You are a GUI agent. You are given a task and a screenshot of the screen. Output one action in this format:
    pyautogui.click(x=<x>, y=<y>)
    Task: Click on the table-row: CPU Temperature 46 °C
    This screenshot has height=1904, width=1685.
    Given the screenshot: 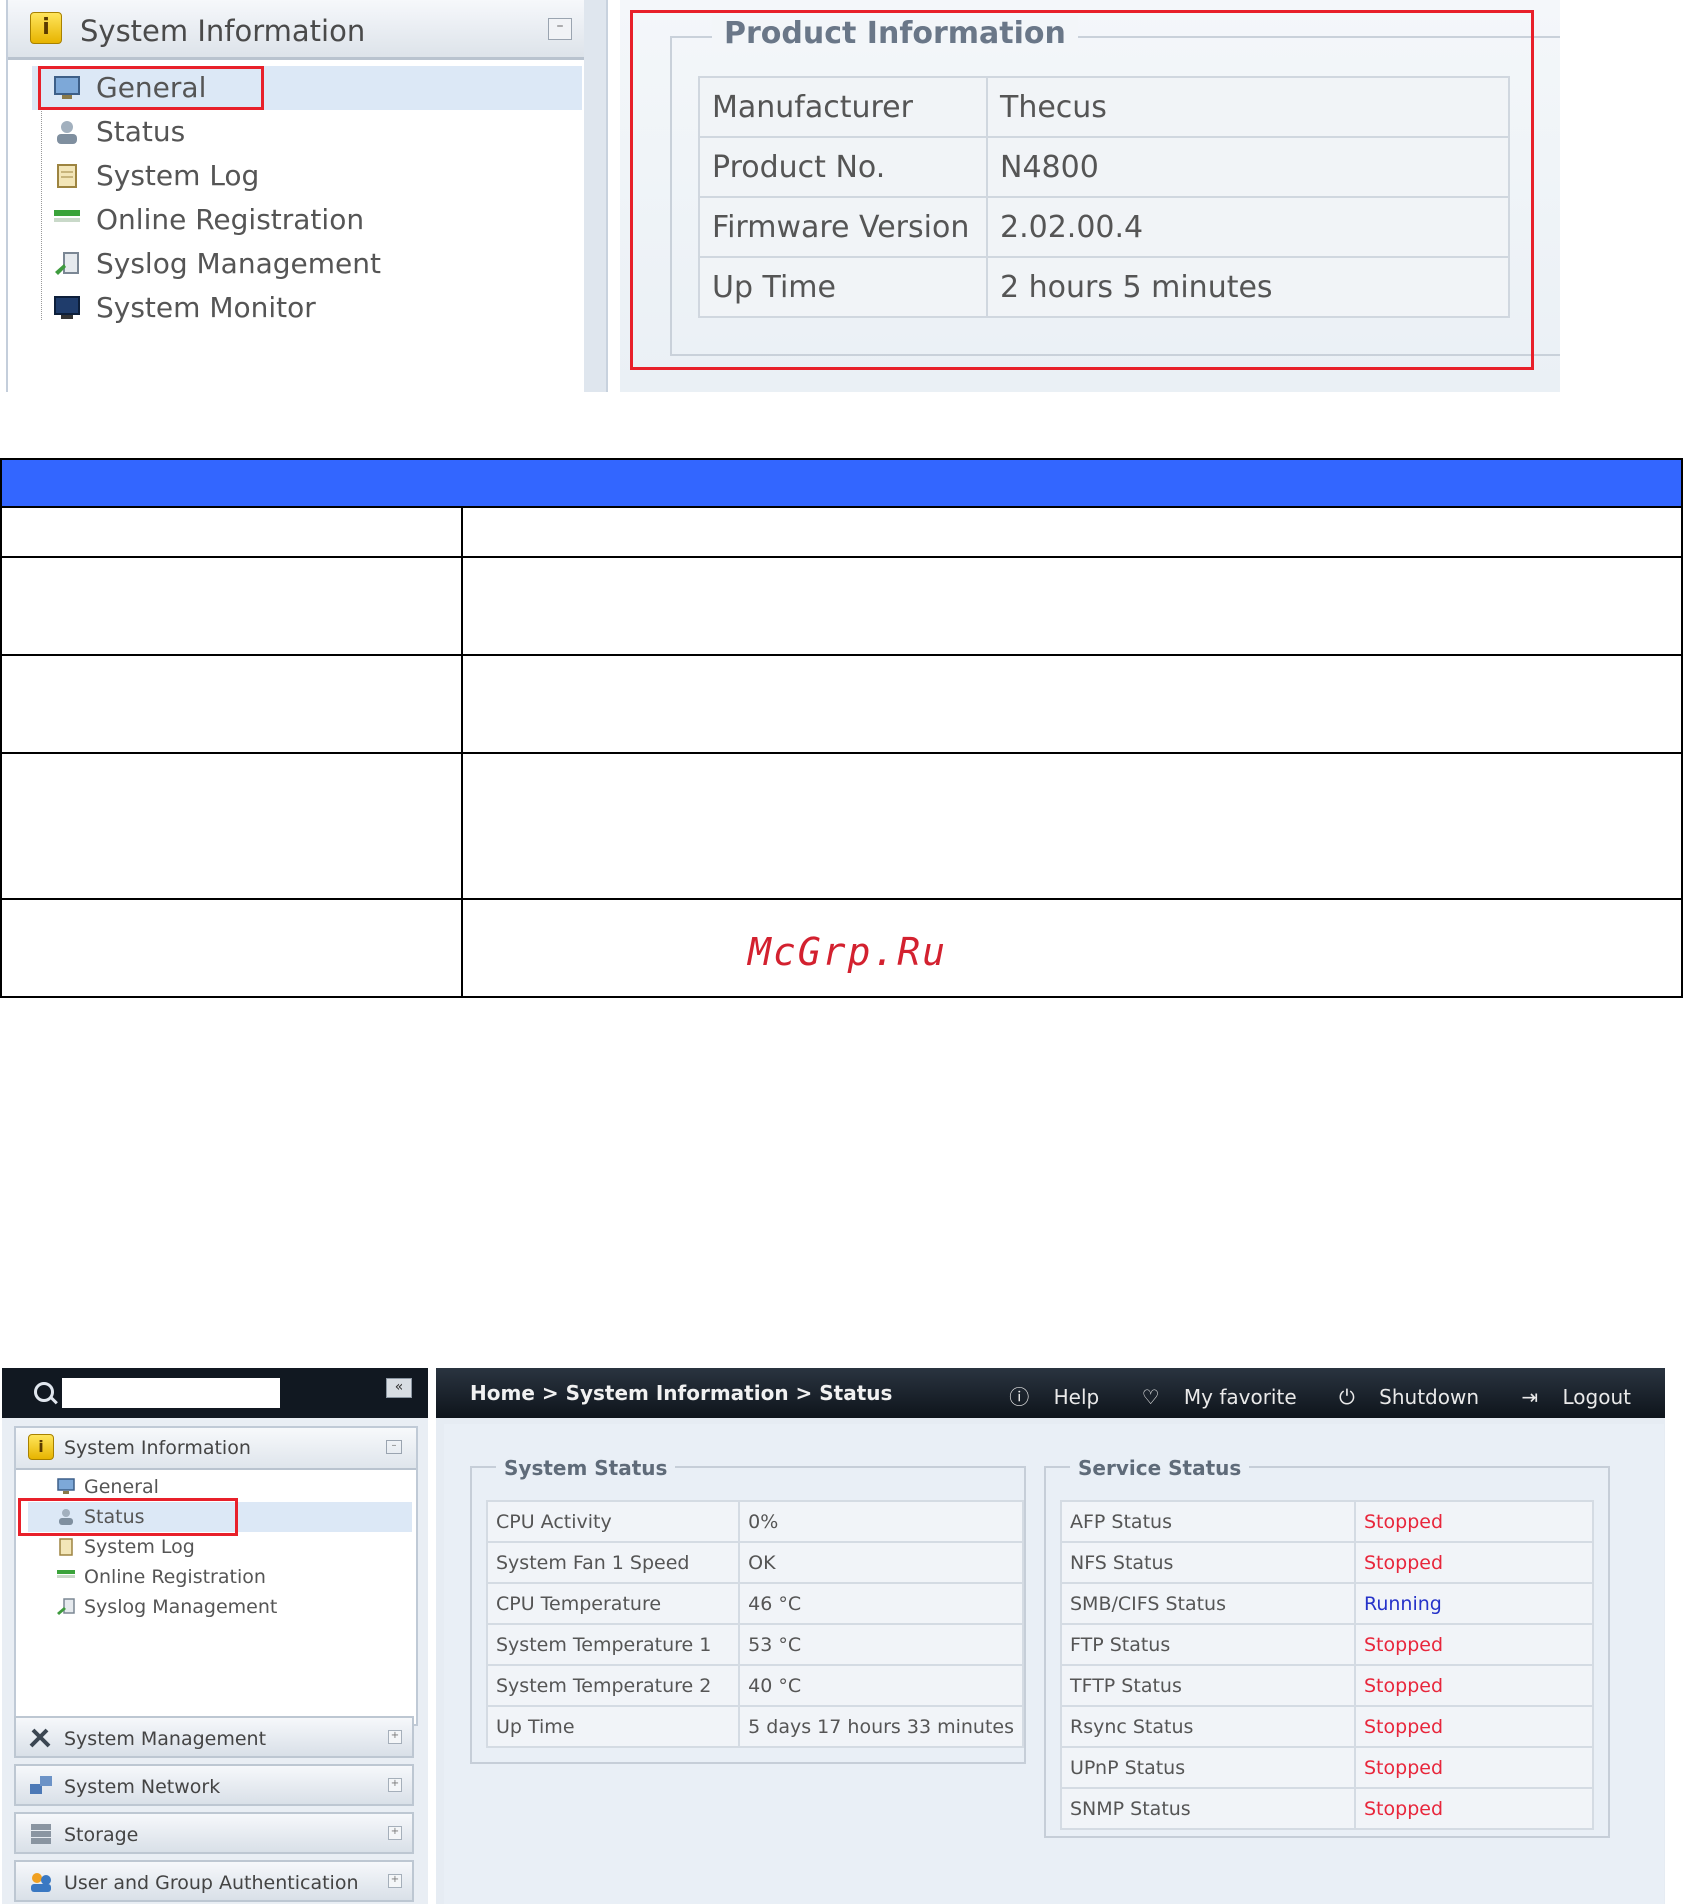 What is the action you would take?
    pyautogui.click(x=754, y=1603)
    